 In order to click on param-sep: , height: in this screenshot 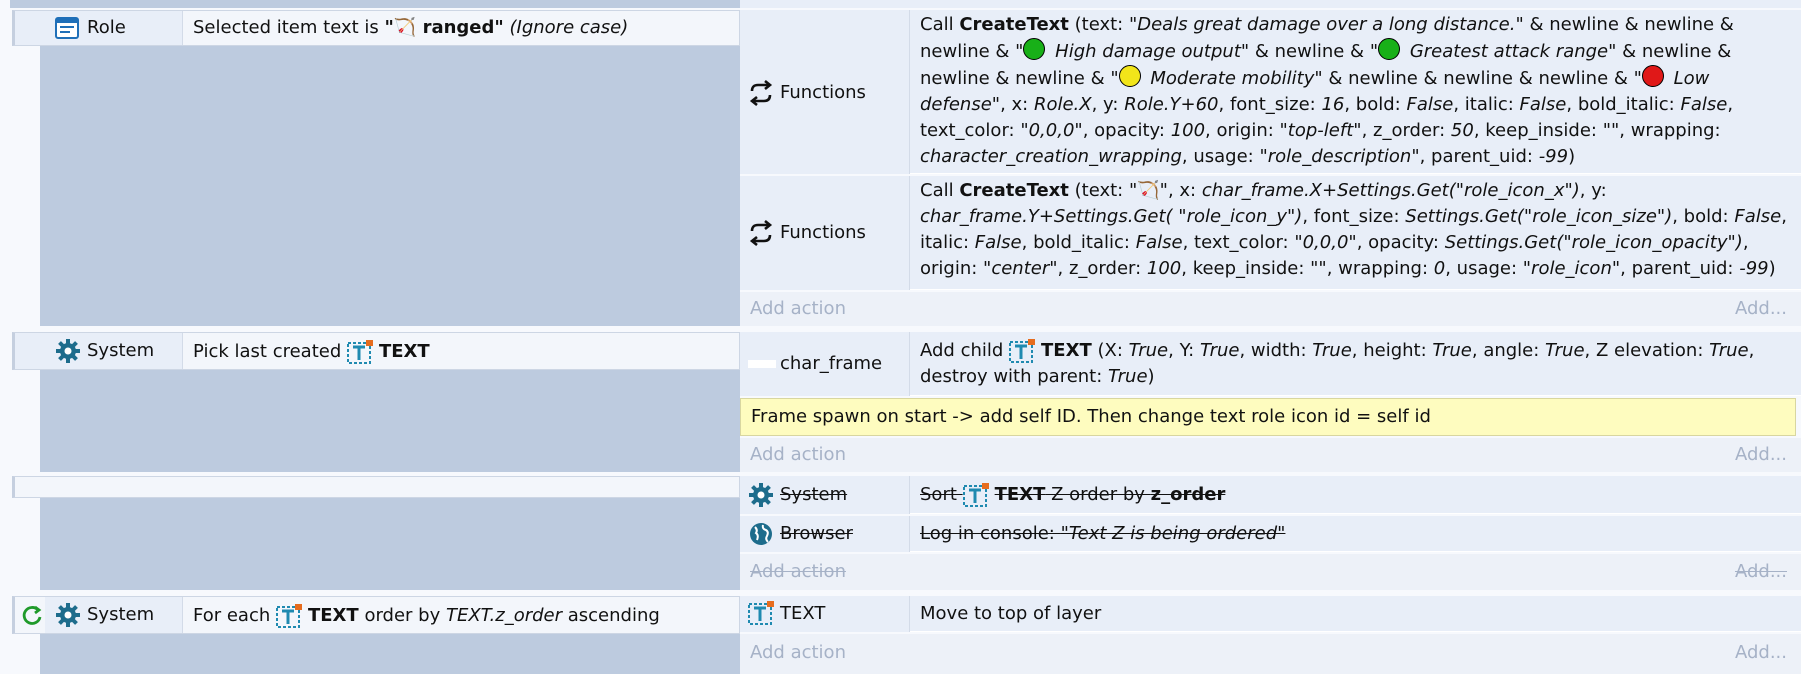, I will do `click(1392, 350)`.